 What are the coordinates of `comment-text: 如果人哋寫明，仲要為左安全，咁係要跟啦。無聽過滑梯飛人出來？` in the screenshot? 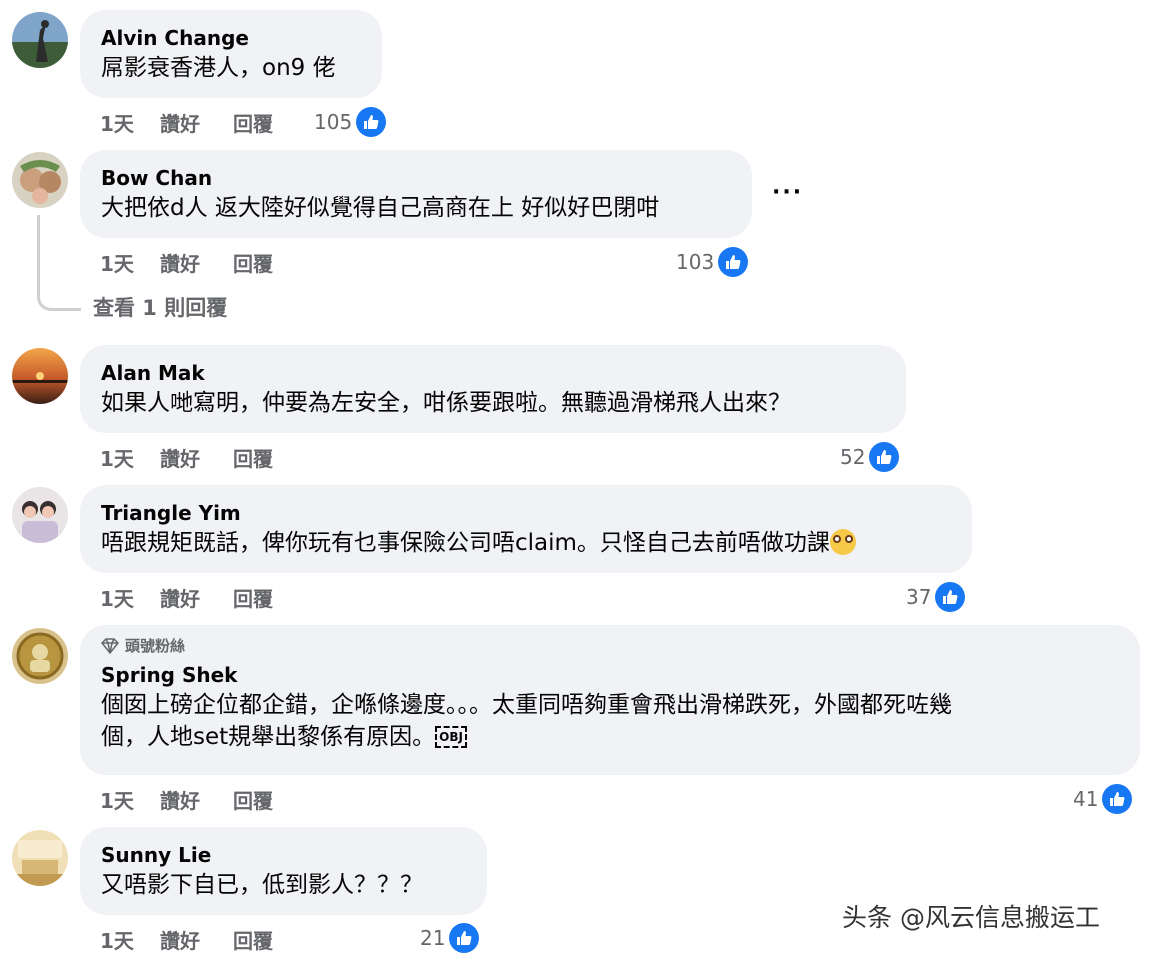 It's located at (446, 403).